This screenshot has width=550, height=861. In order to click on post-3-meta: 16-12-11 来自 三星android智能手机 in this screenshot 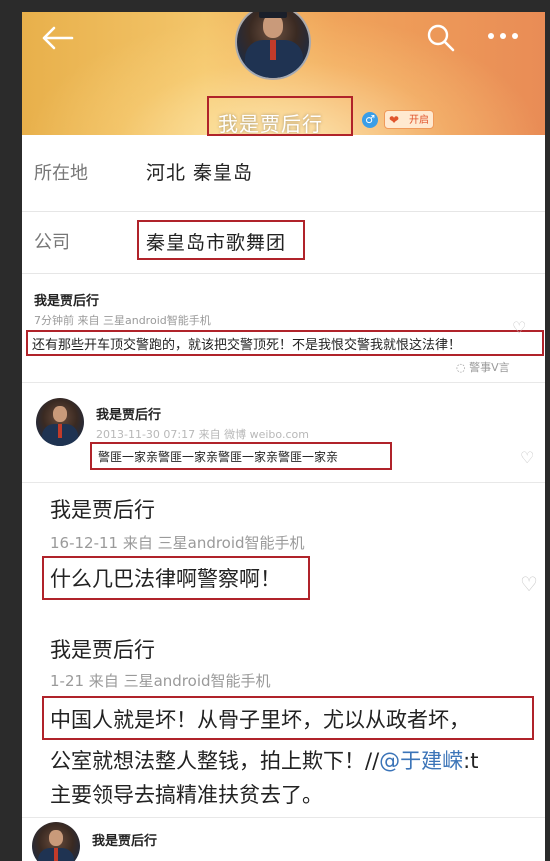, I will do `click(177, 543)`.